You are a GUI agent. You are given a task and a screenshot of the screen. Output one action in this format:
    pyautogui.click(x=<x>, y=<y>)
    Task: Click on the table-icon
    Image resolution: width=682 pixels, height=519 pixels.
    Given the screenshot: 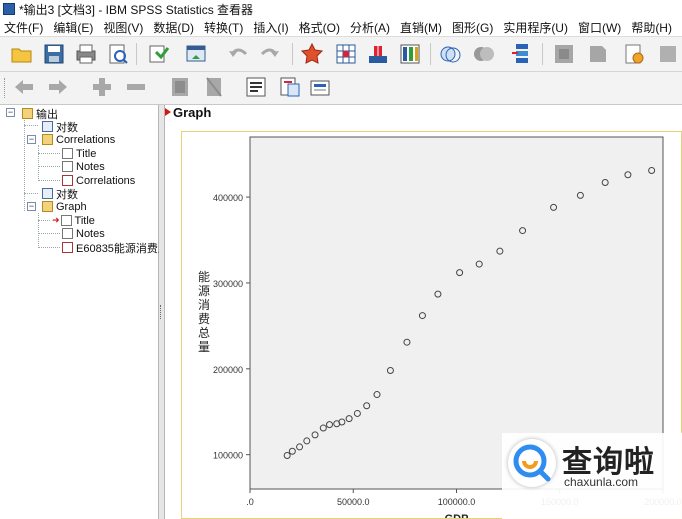 What is the action you would take?
    pyautogui.click(x=67, y=180)
    